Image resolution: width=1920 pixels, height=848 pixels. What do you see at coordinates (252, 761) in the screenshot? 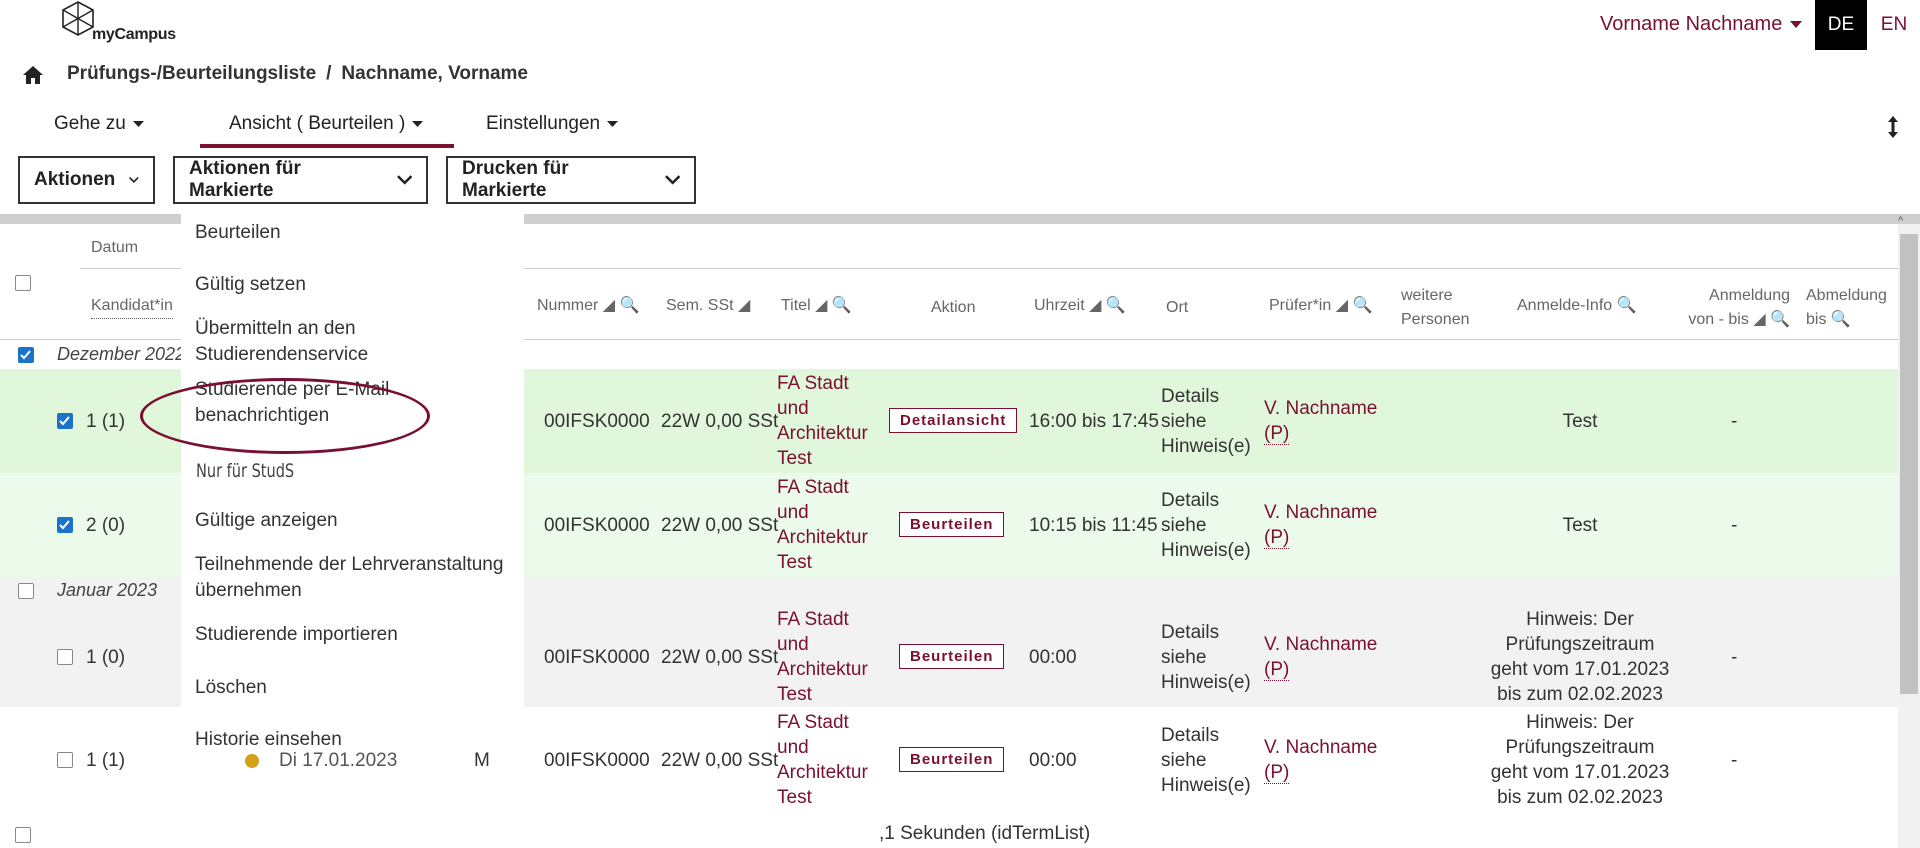
I see `status-dot` at bounding box center [252, 761].